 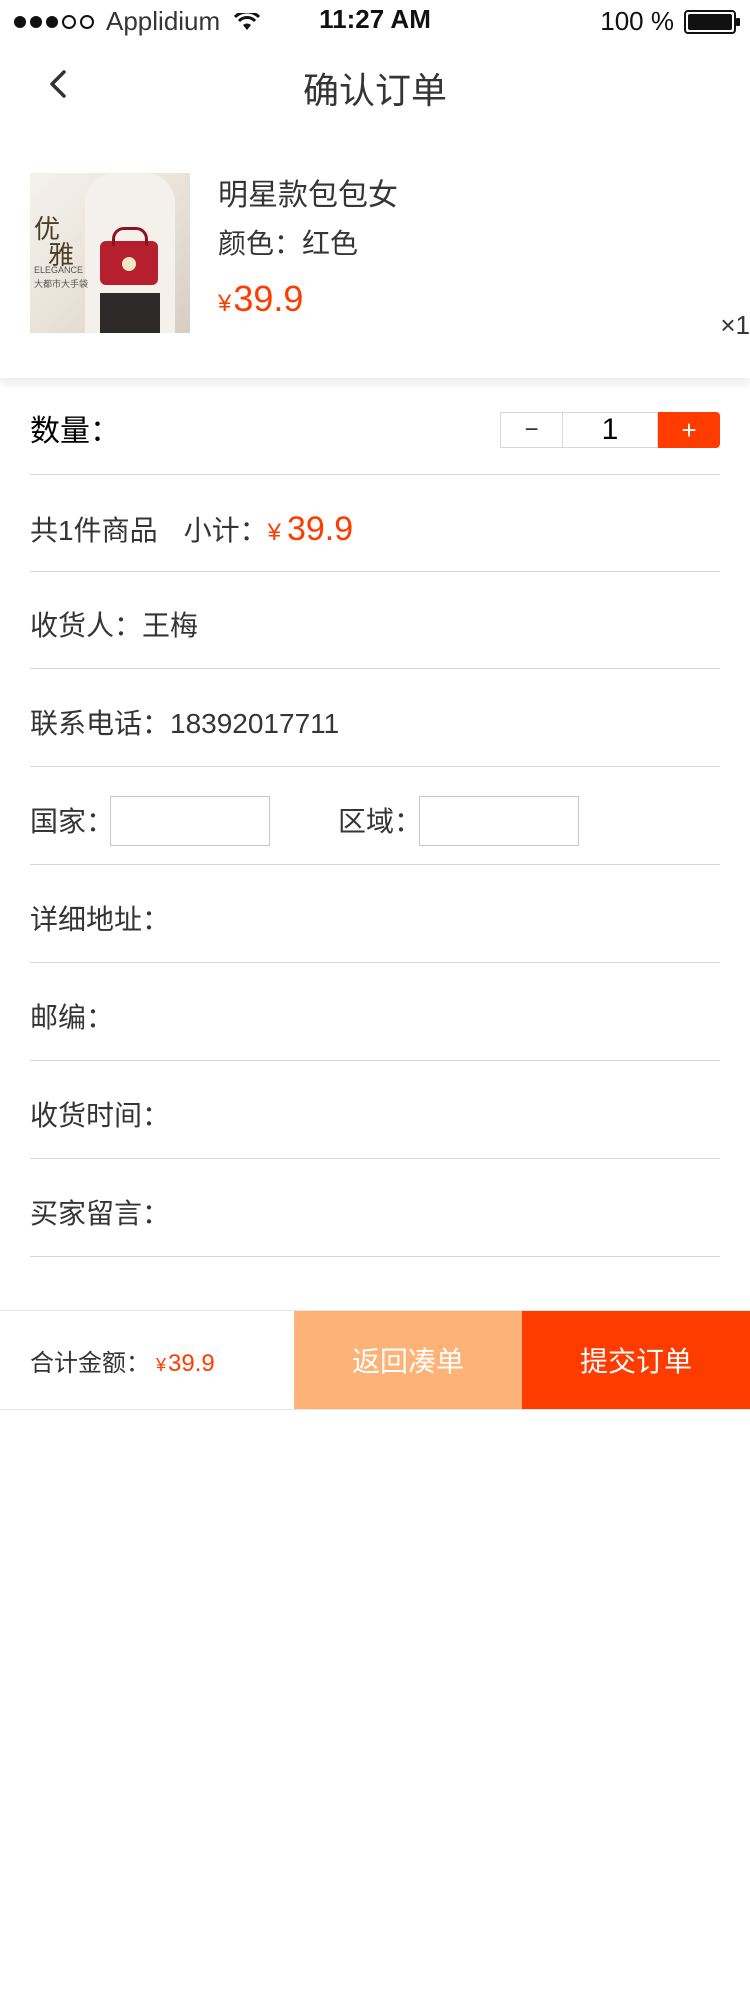 I want to click on battery-percent: 100 %, so click(x=637, y=21).